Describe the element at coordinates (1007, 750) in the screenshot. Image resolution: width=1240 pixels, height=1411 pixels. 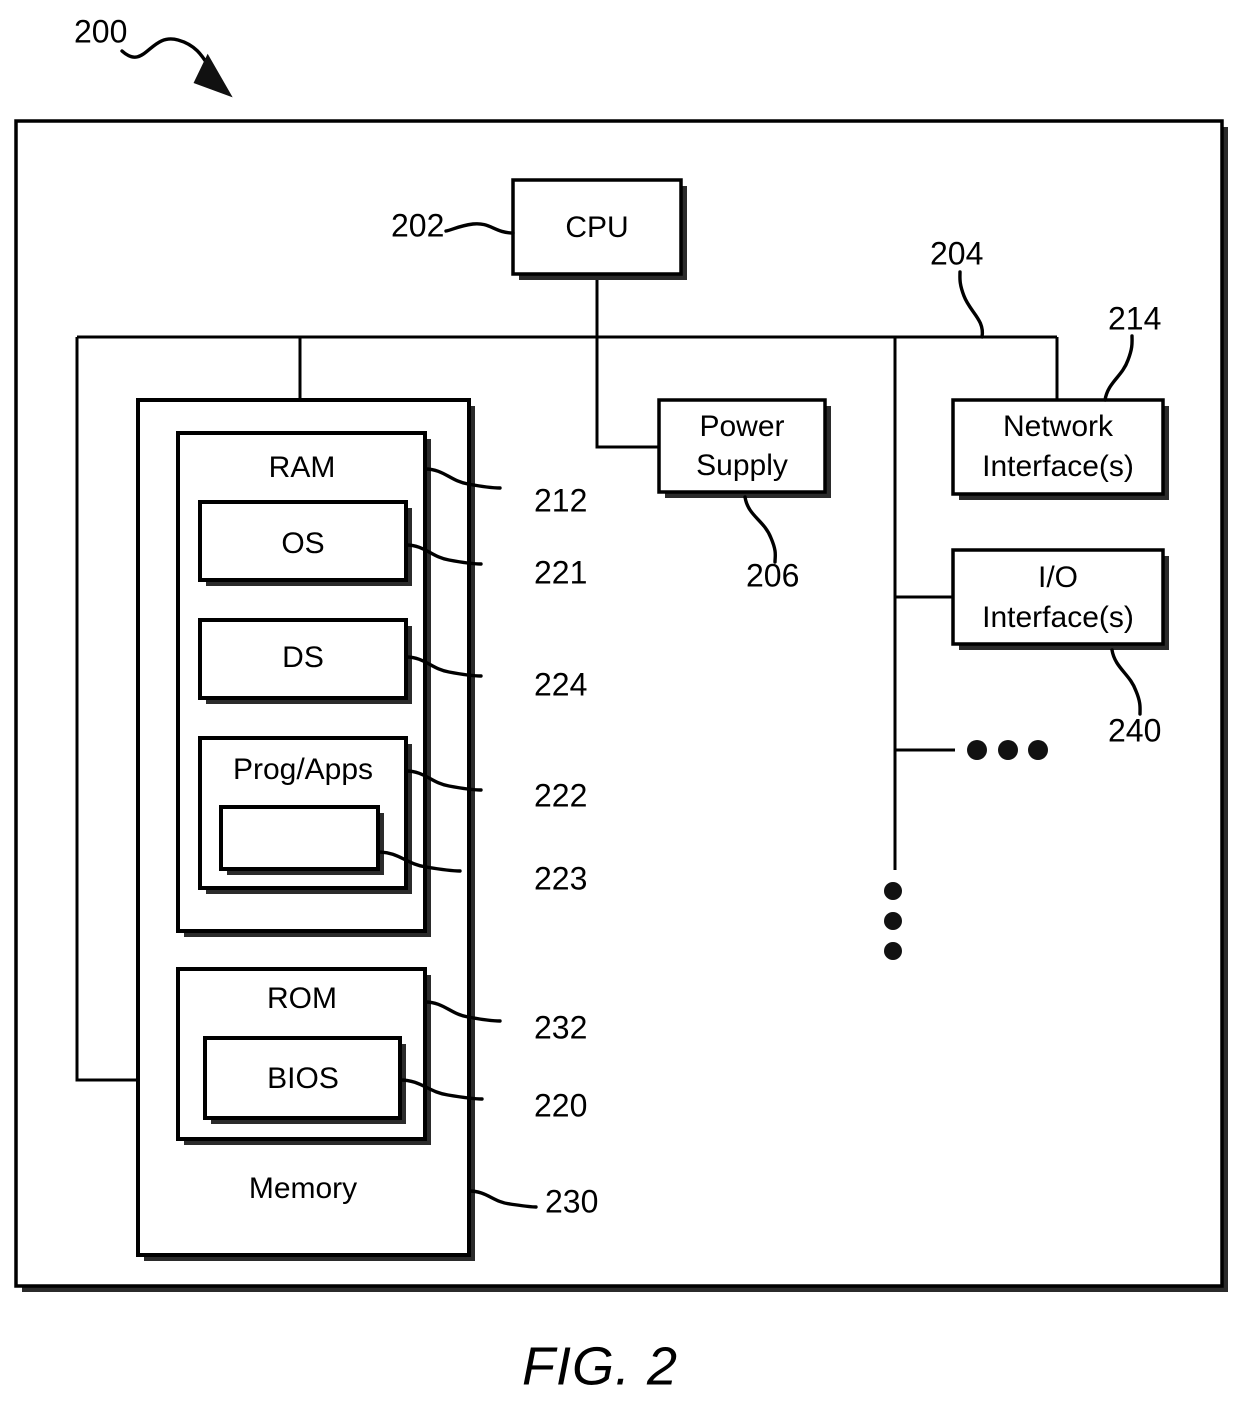
I see `horizontal-ellipsis-icon` at that location.